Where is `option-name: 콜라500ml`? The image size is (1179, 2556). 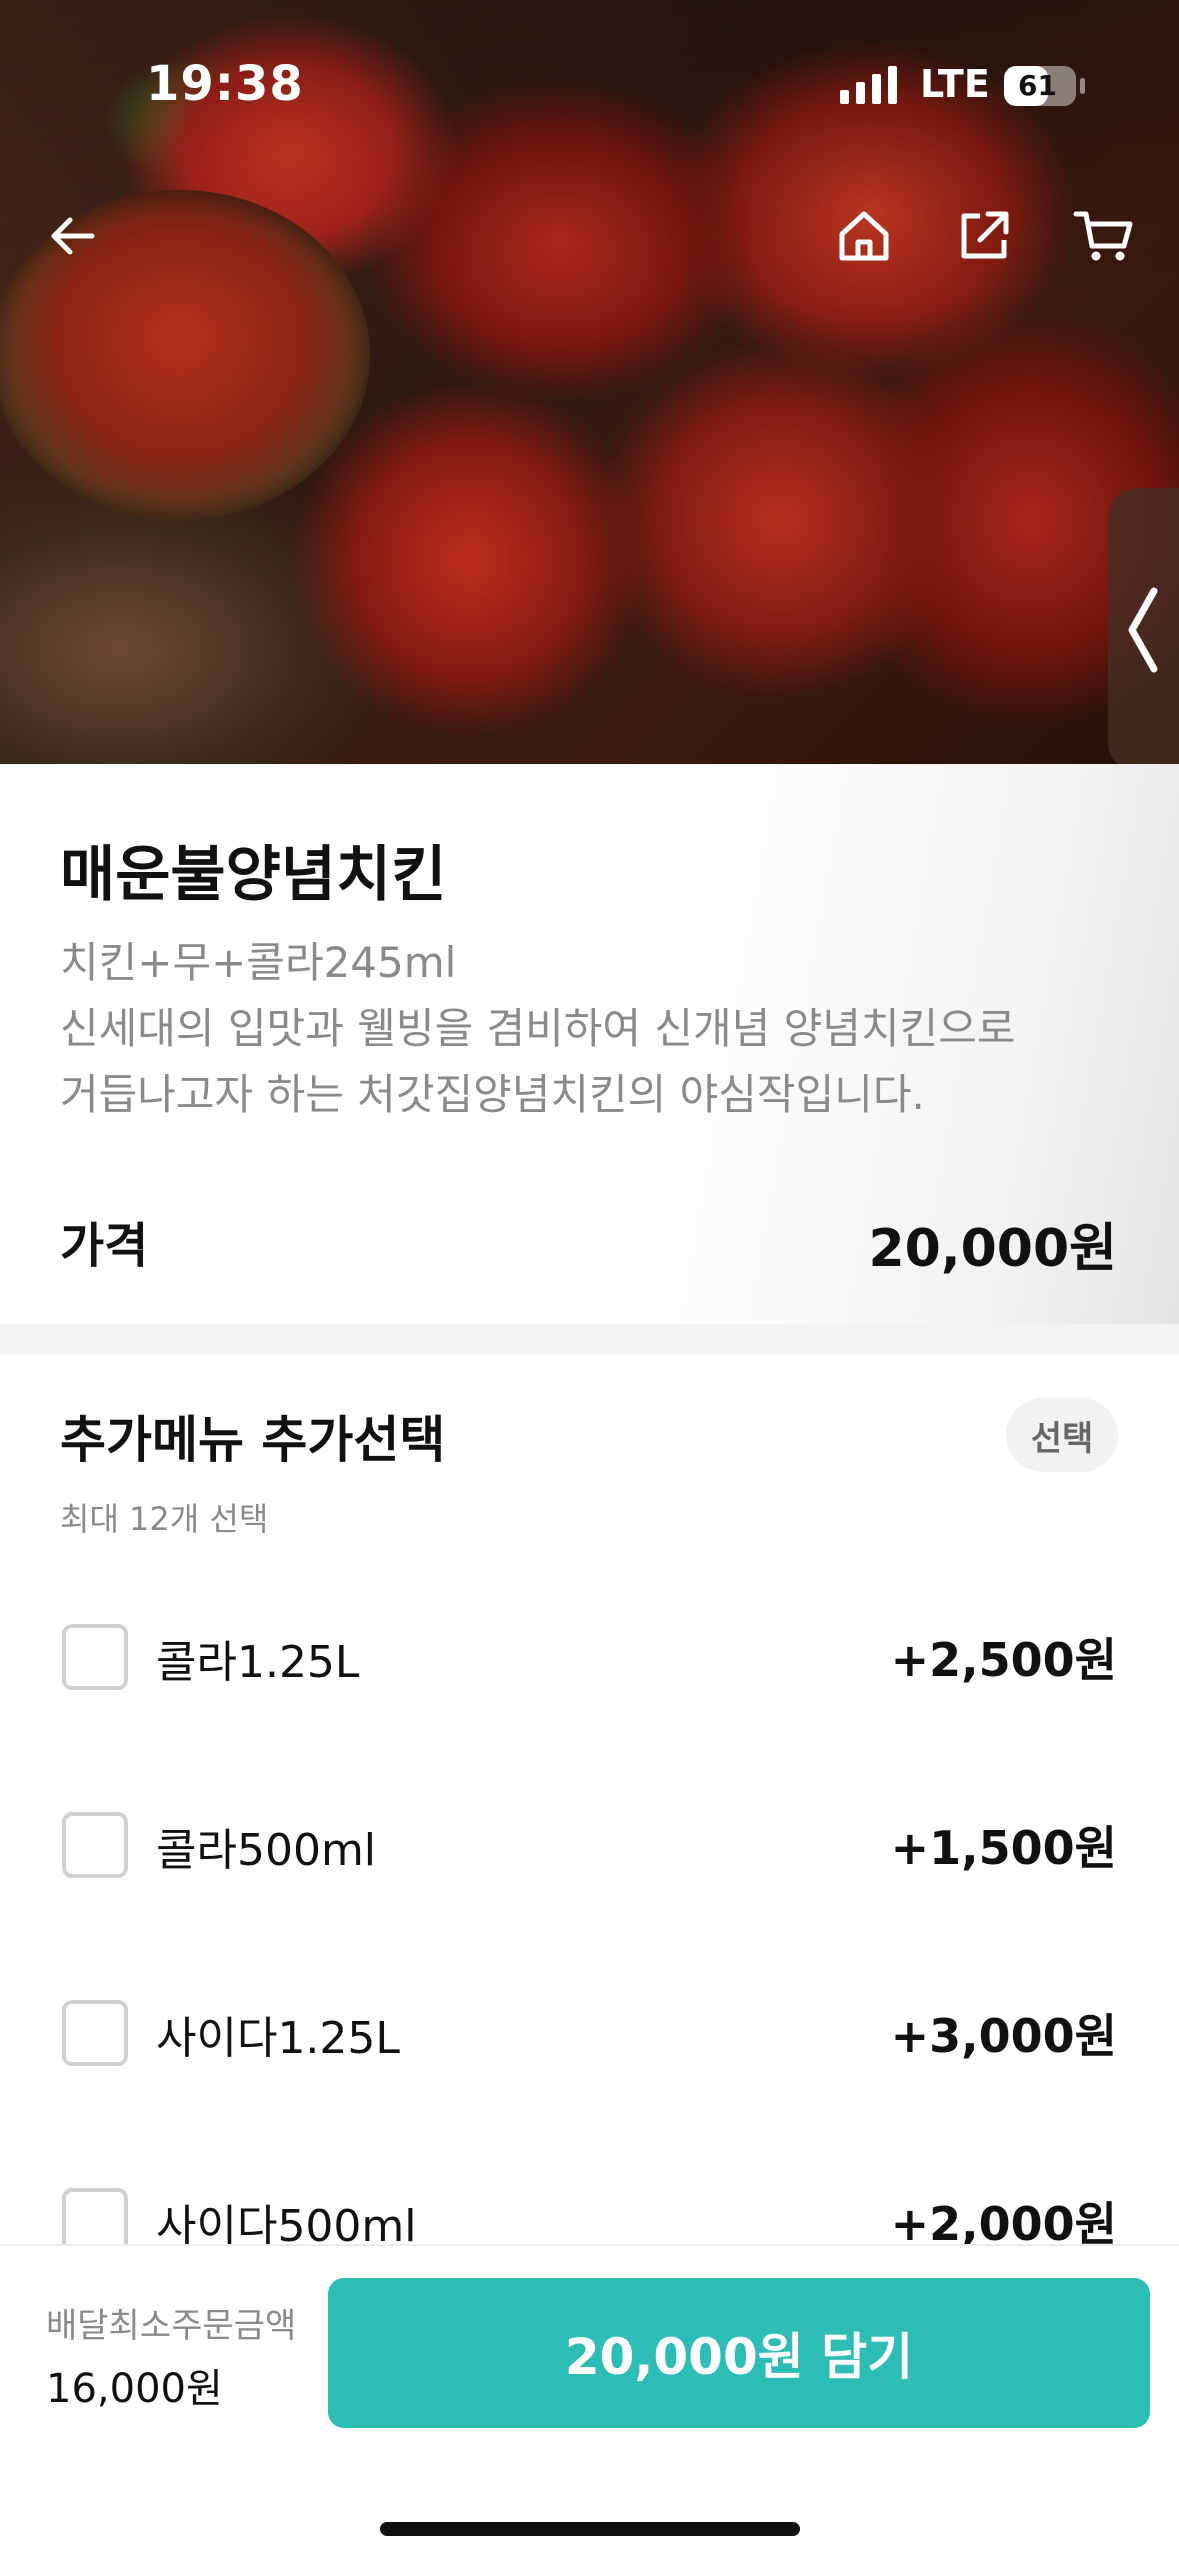
option-name: 콜라500ml is located at coordinates (266, 1850).